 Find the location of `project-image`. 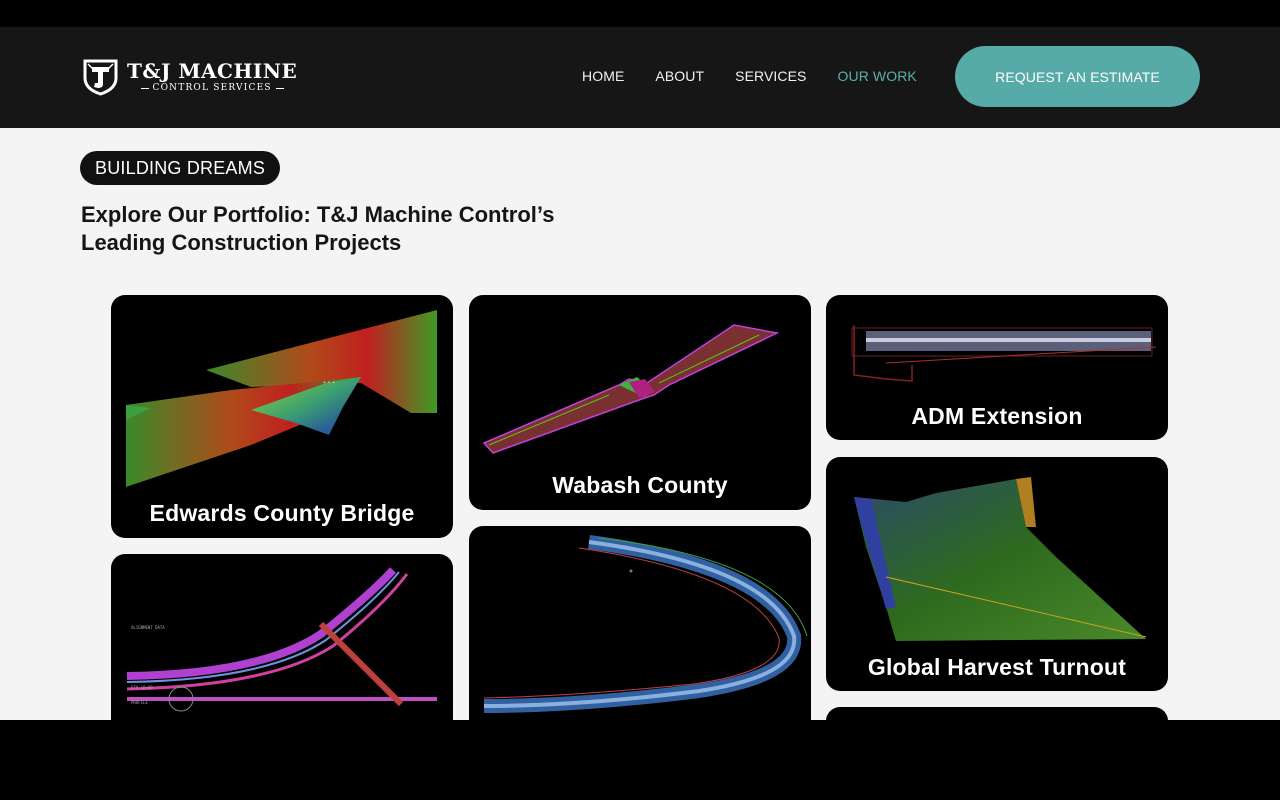

project-image is located at coordinates (645, 624).